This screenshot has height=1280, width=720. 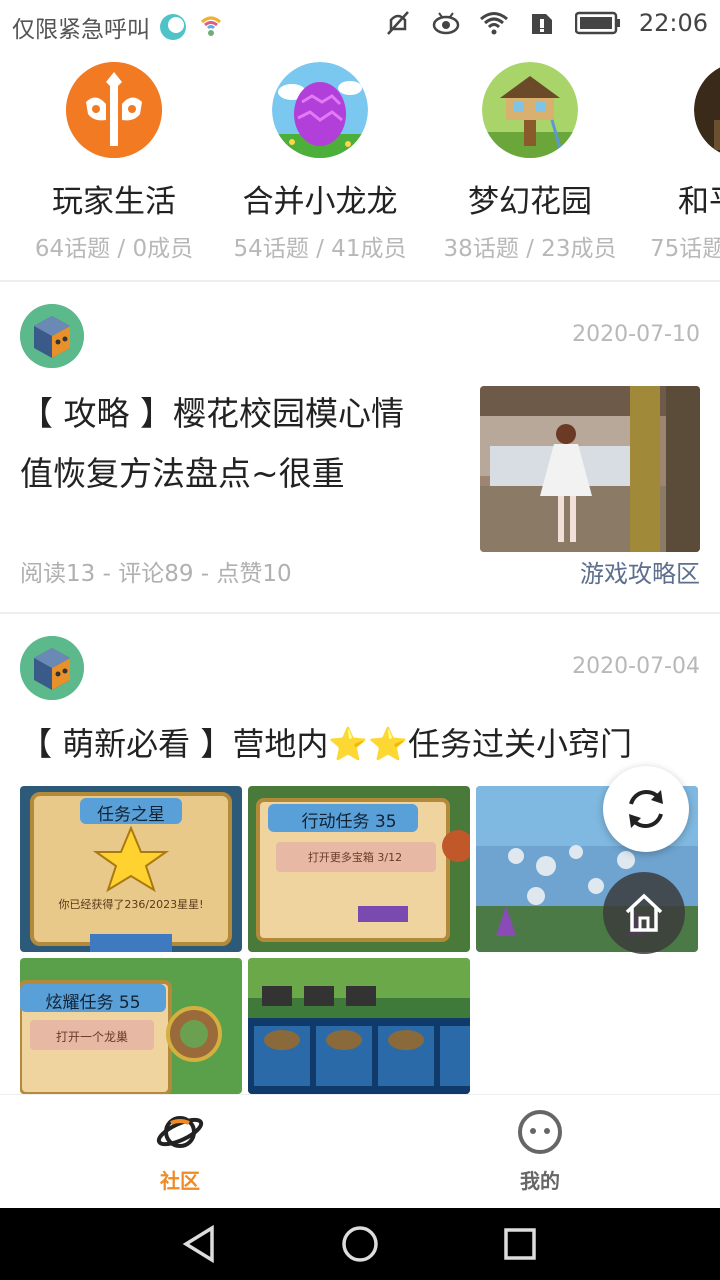 What do you see at coordinates (360, 25) in the screenshot?
I see `status-bar: 仅限紧急呼叫 22:06` at bounding box center [360, 25].